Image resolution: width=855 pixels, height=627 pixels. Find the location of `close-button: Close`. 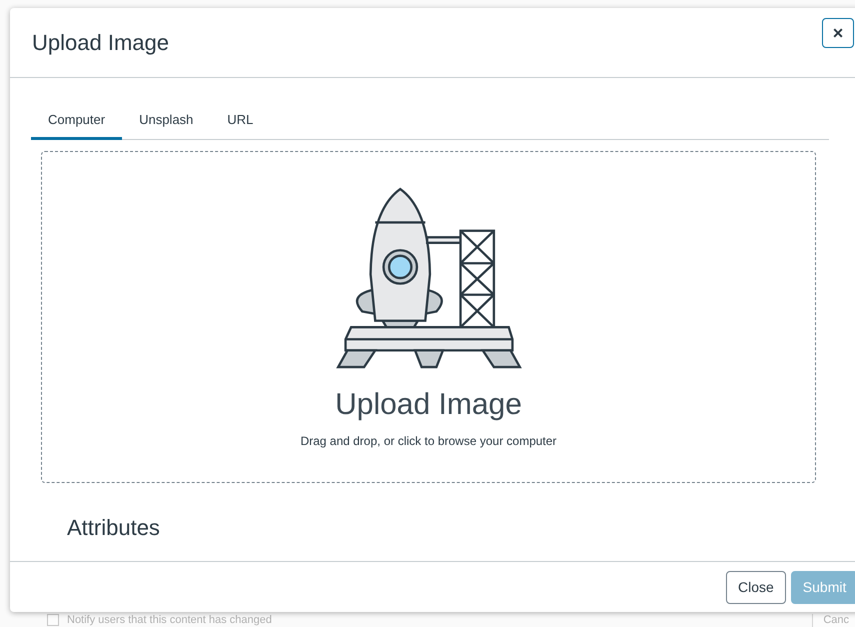

close-button: Close is located at coordinates (756, 587).